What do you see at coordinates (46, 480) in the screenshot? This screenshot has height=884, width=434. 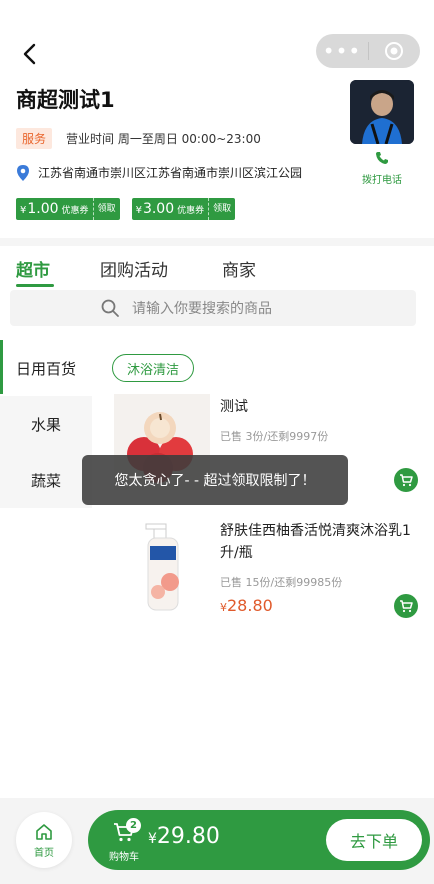 I see `category-vegetable: 蔬菜` at bounding box center [46, 480].